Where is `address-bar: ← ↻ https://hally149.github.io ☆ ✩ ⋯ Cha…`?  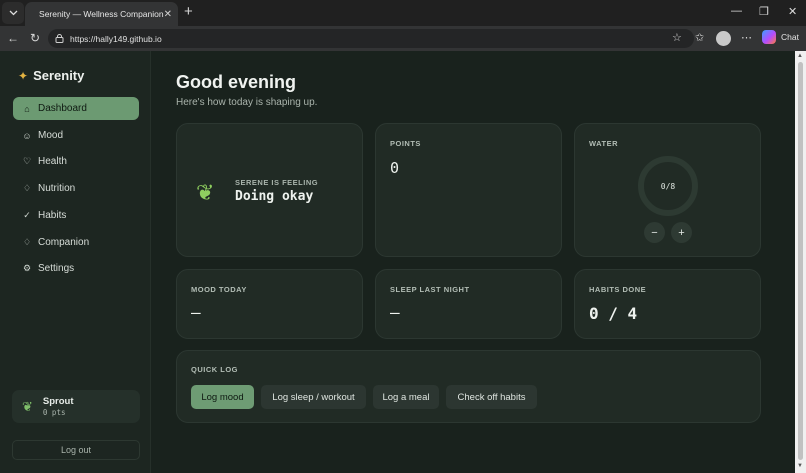
address-bar: ← ↻ https://hally149.github.io ☆ ✩ ⋯ Cha… is located at coordinates (403, 38).